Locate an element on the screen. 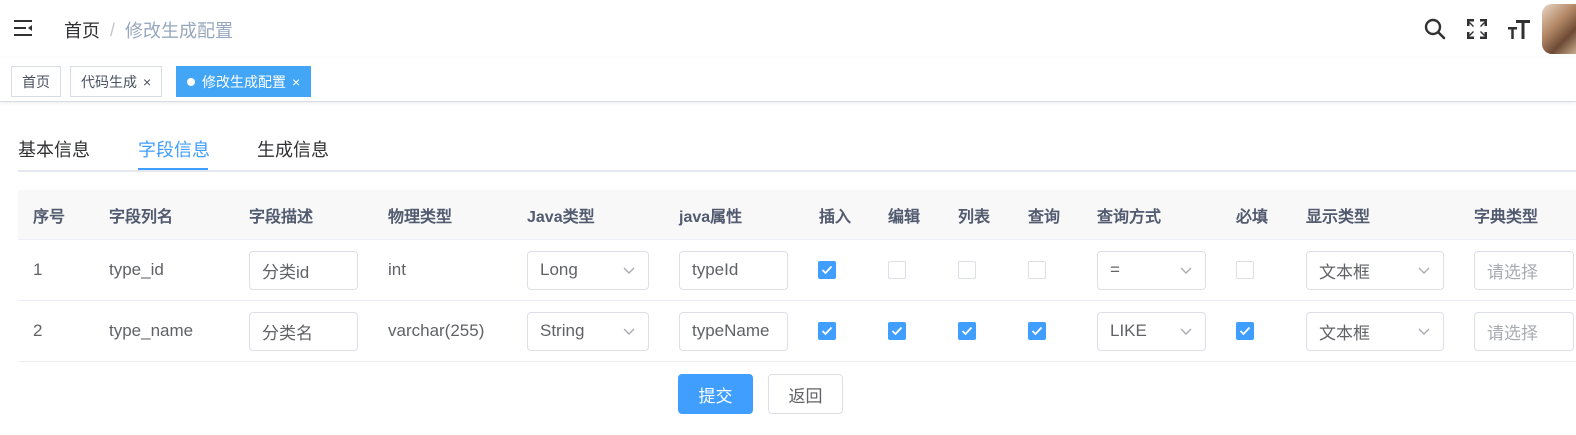  font-size-icon is located at coordinates (1519, 29).